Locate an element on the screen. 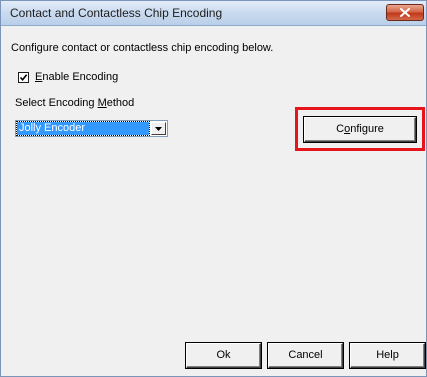  enable-encoding-checkbox is located at coordinates (23, 77).